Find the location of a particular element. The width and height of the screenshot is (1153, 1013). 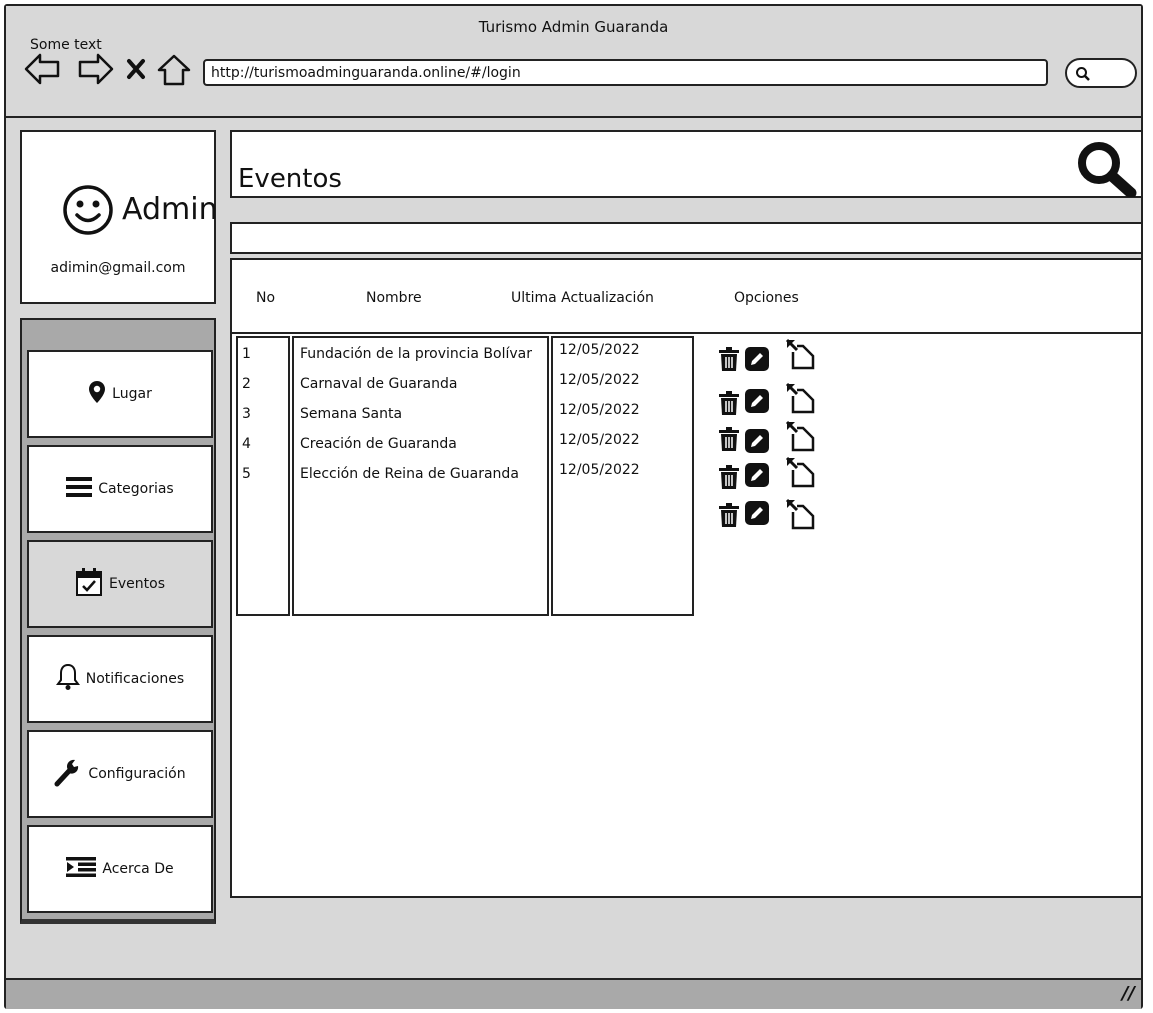

sidebar-item-acerca-de: Acerca De is located at coordinates (120, 869).